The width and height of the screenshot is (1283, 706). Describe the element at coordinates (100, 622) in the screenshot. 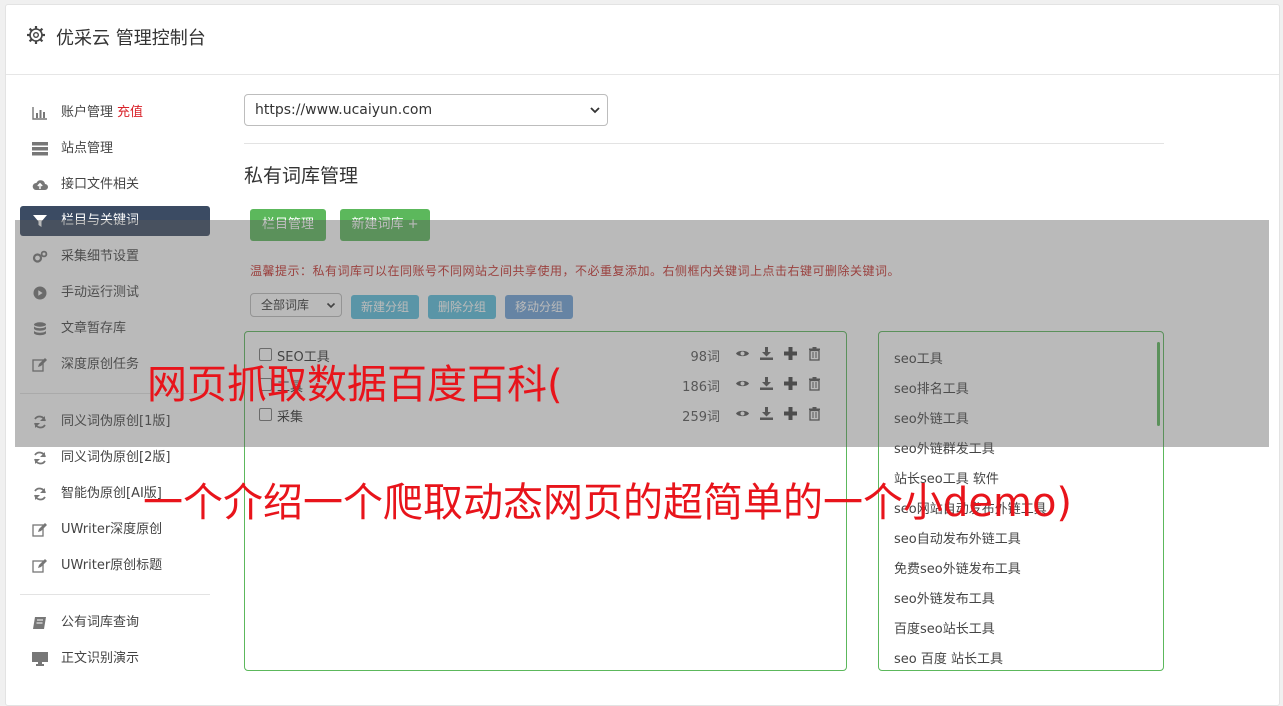

I see `sidebar-item-label: 公有词库查询` at that location.